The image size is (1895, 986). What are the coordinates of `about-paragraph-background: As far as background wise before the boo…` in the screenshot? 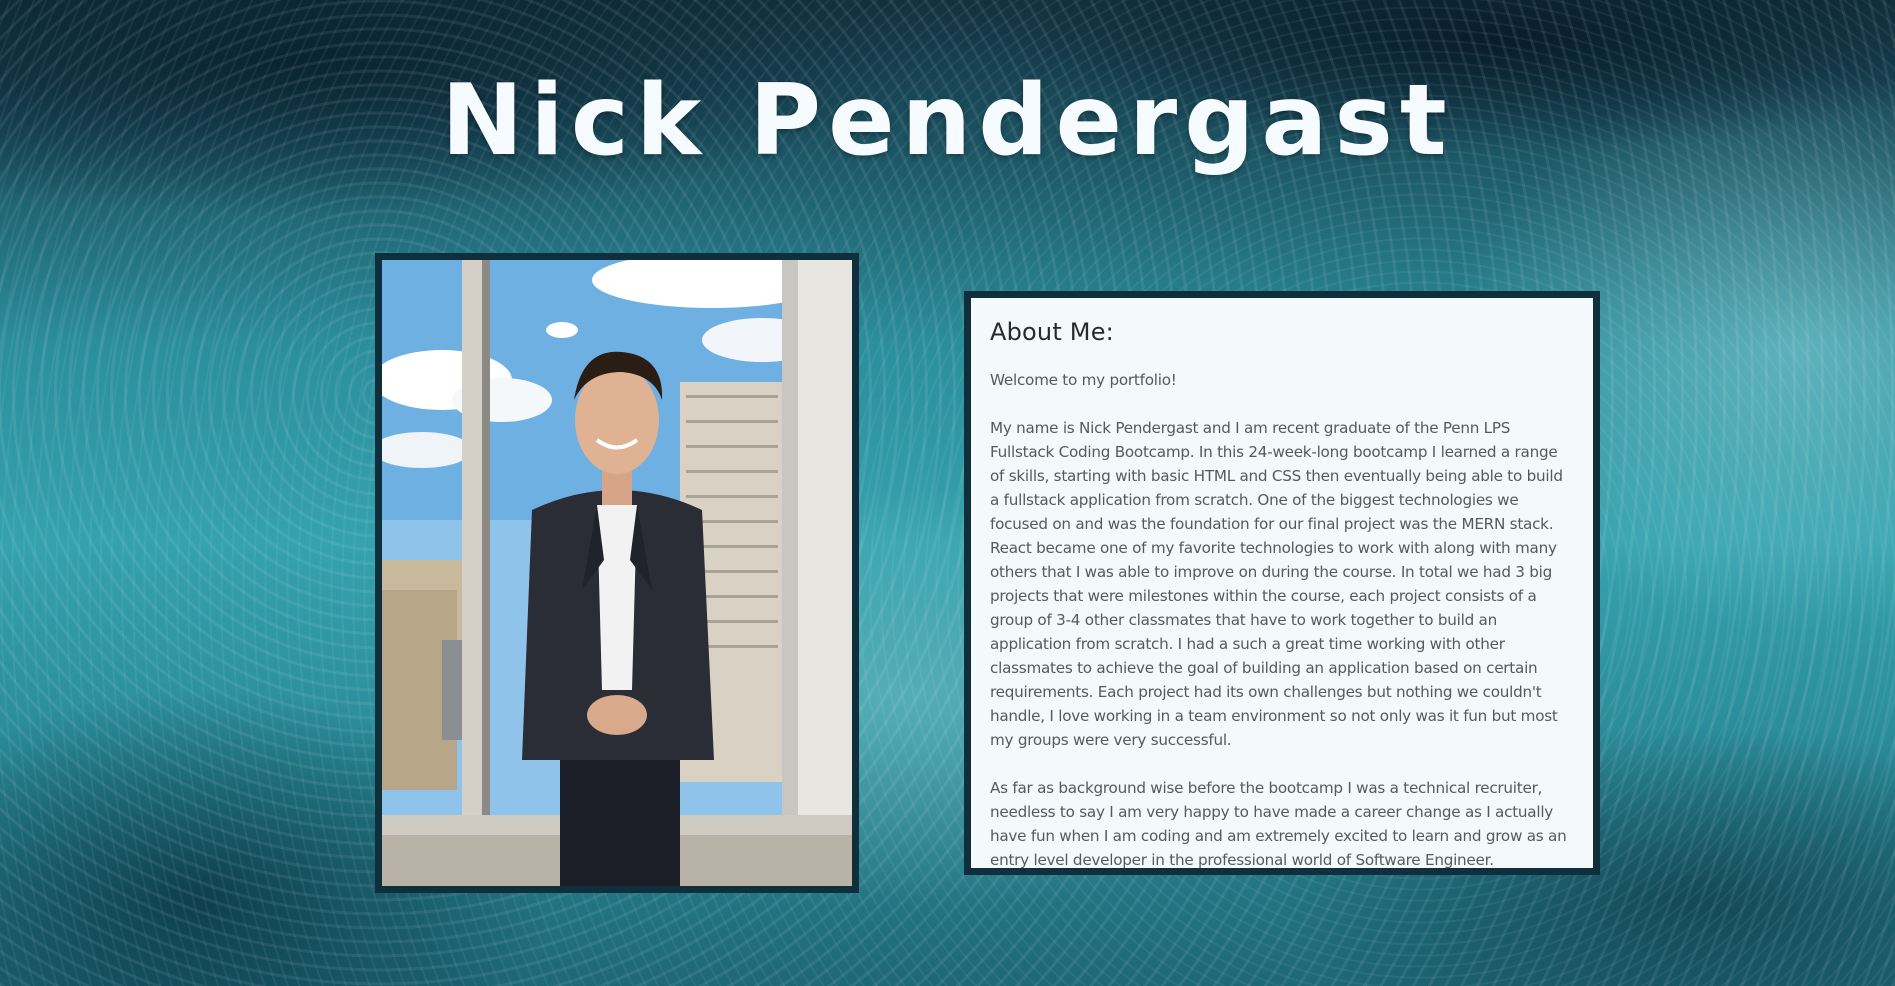 It's located at (1278, 824).